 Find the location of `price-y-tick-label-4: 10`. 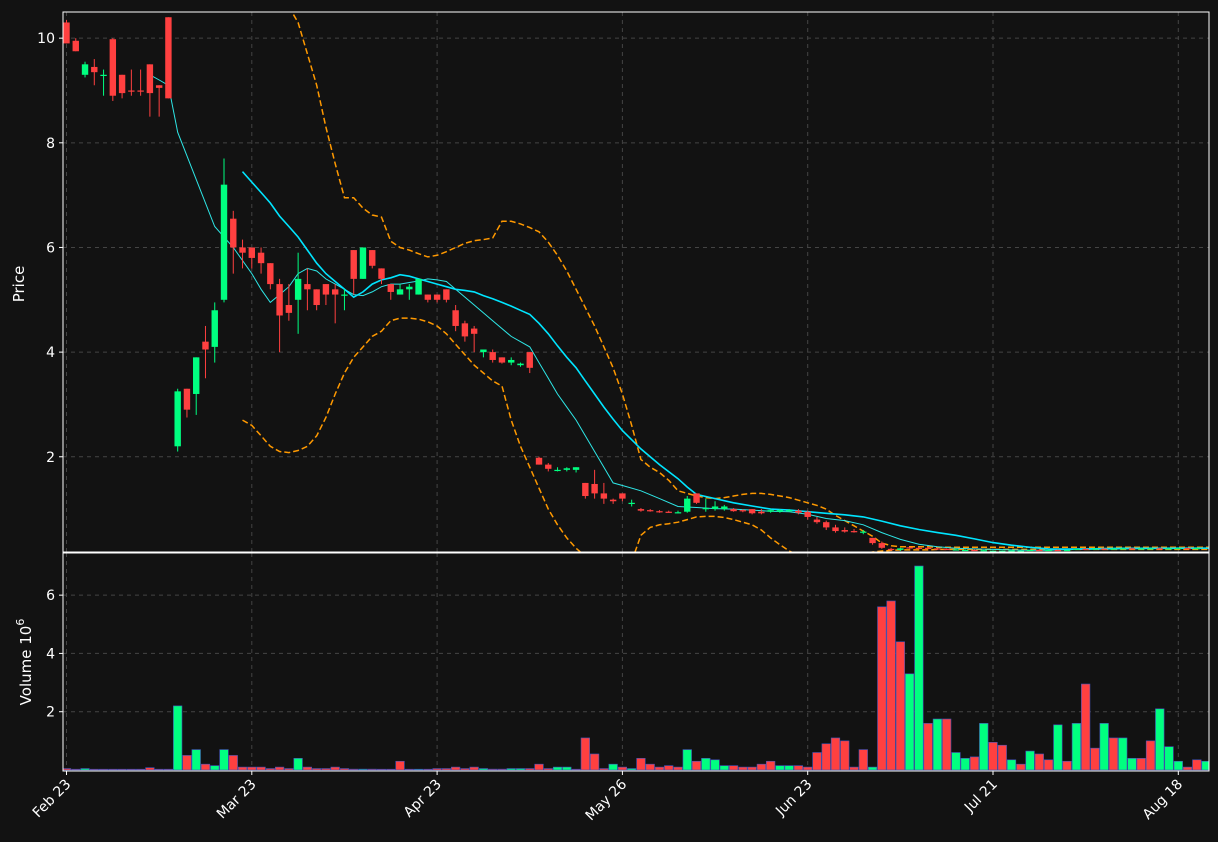

price-y-tick-label-4: 10 is located at coordinates (46, 39).